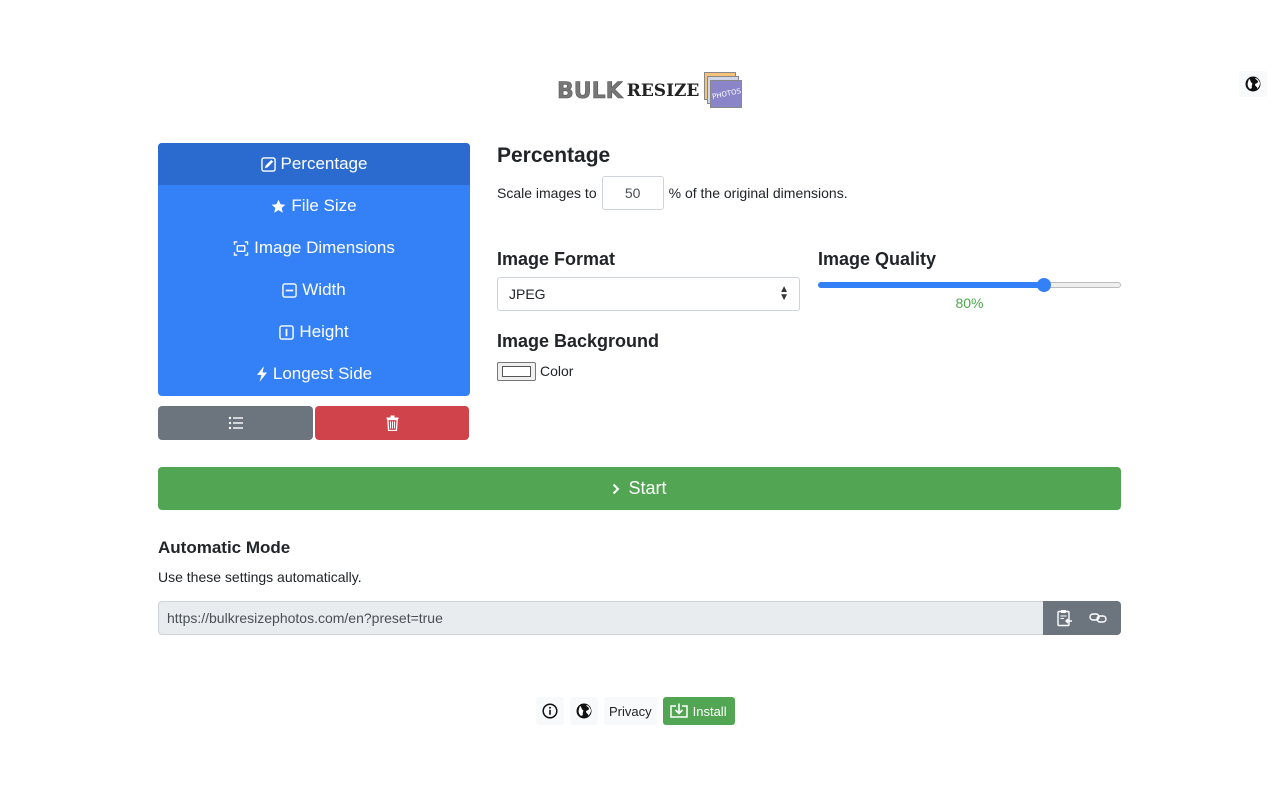  I want to click on width-icon, so click(290, 290).